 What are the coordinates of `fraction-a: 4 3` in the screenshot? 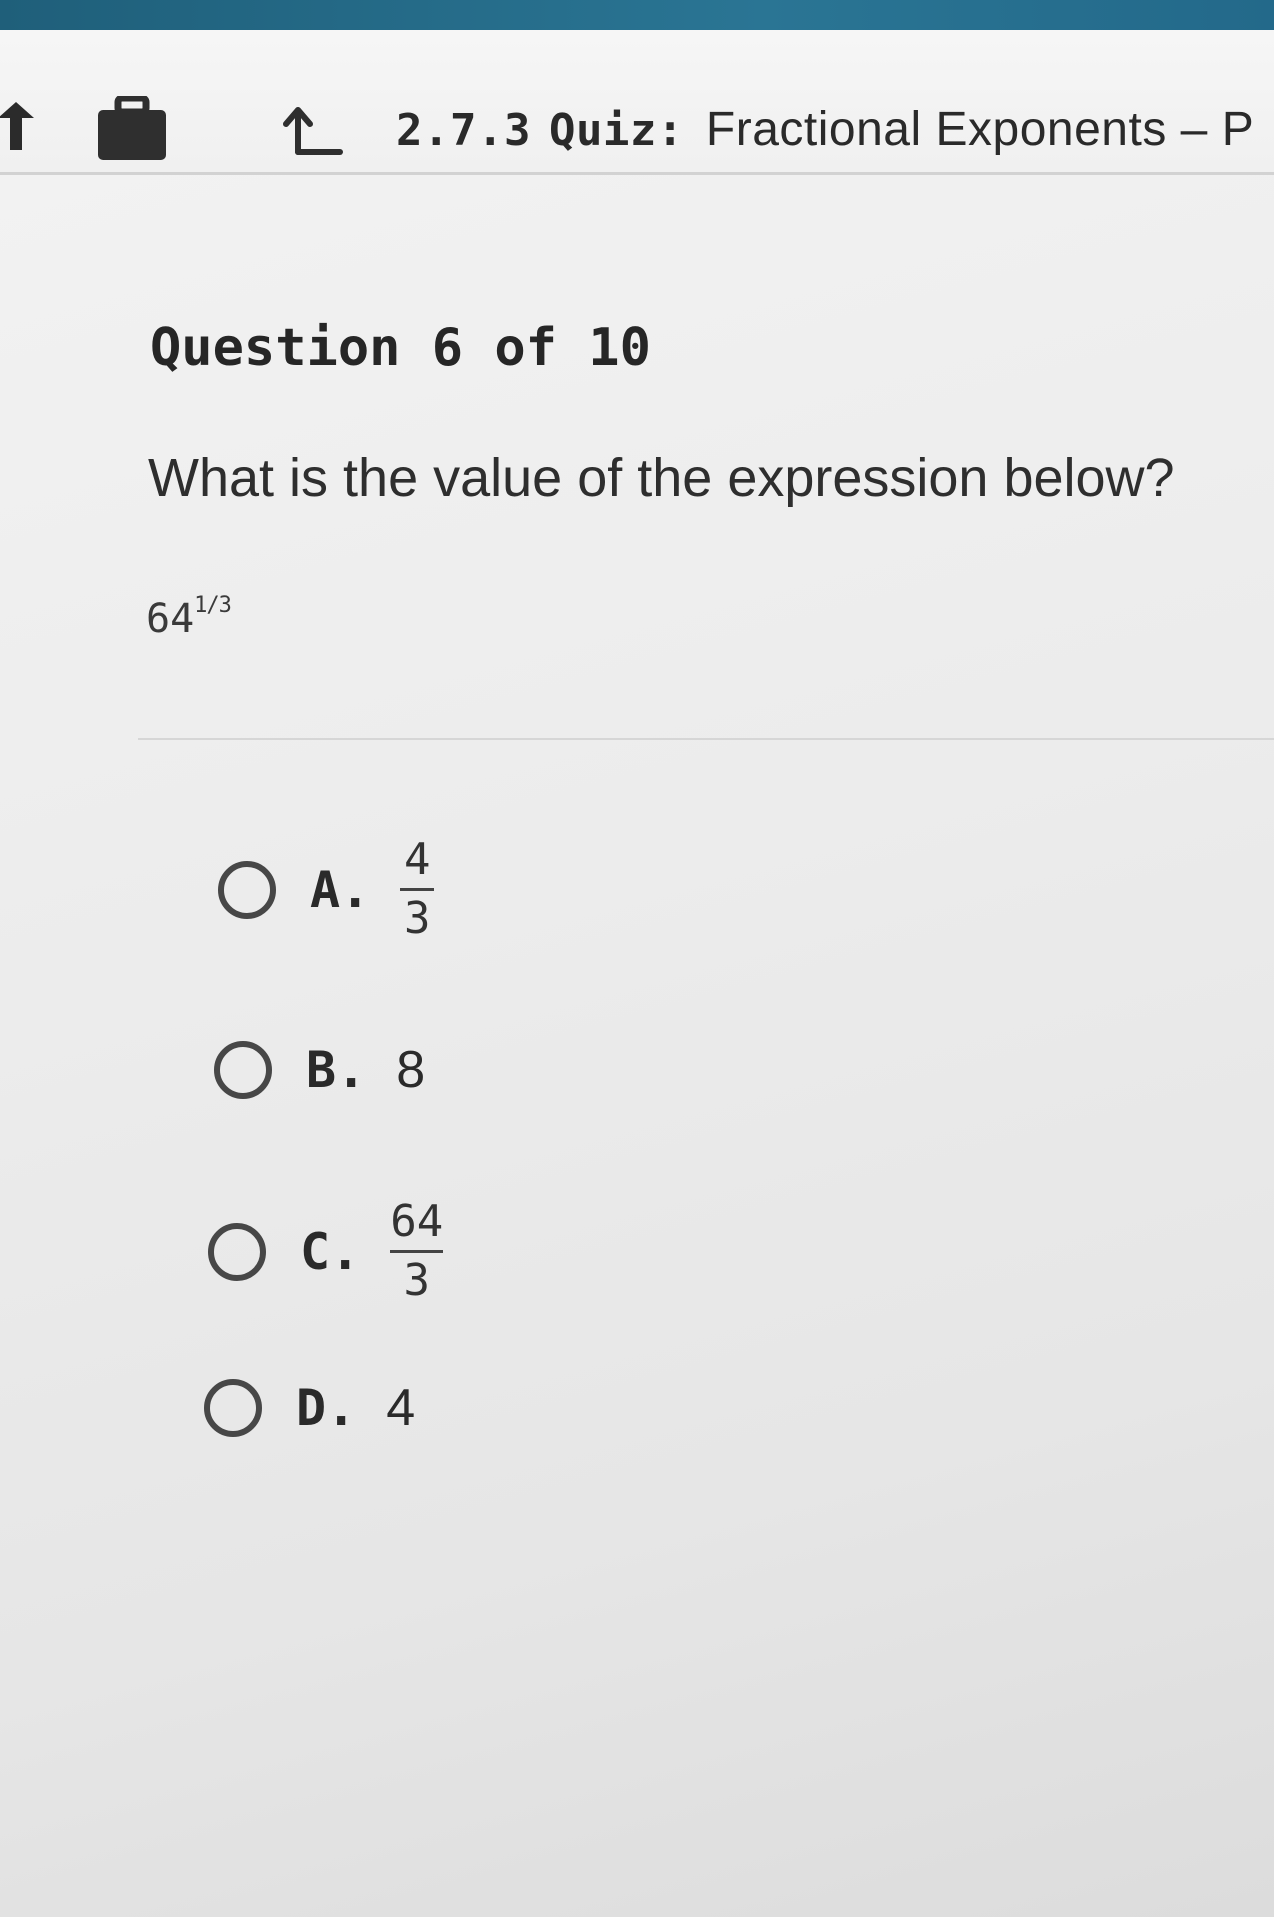 It's located at (417, 889).